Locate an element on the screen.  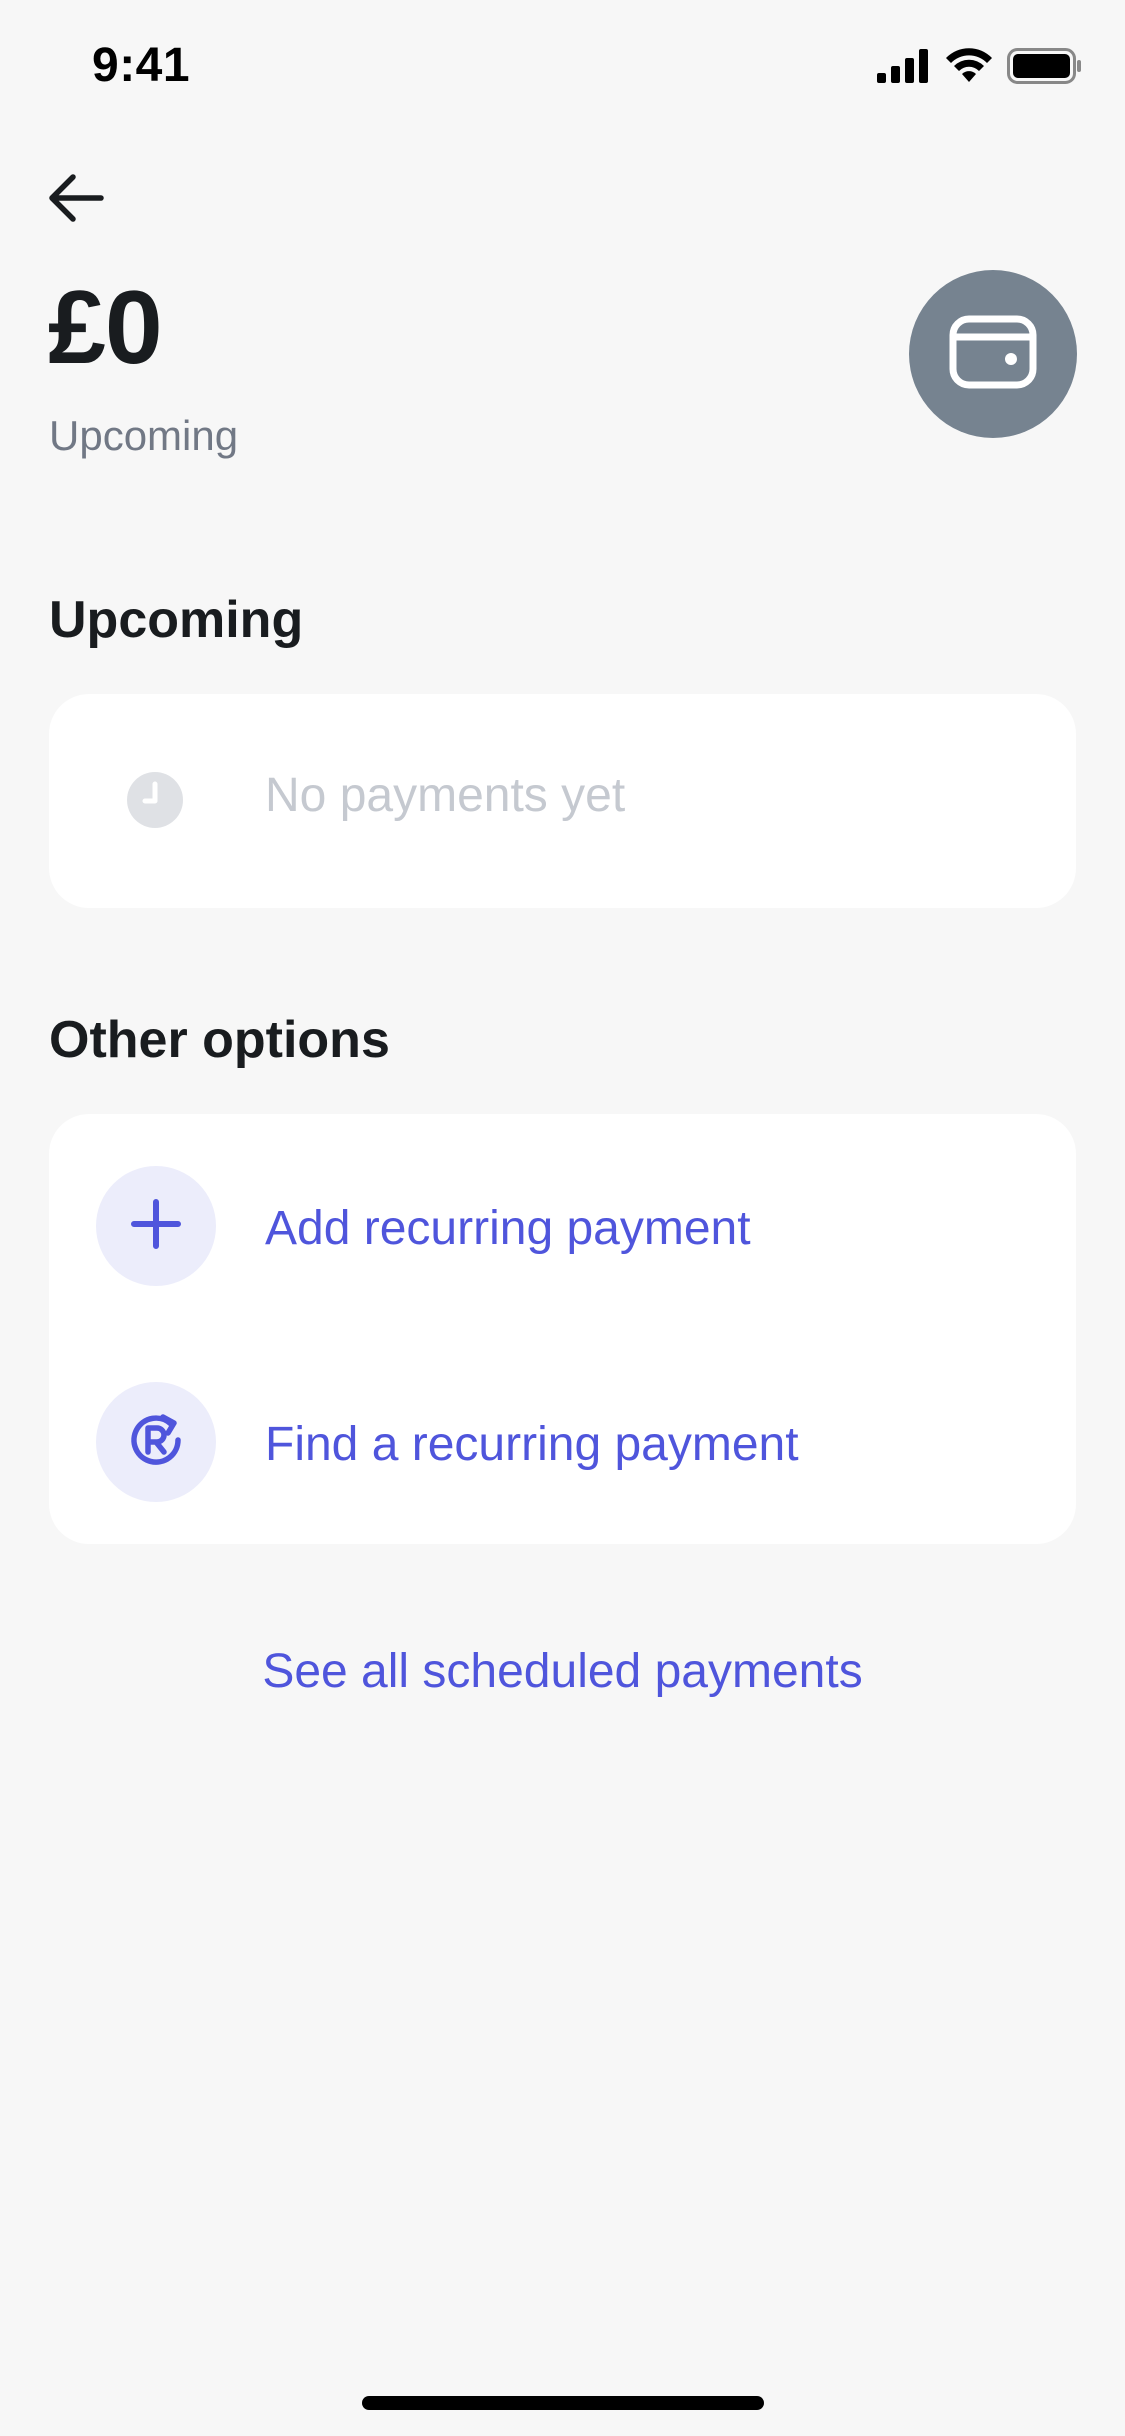
battery-icon is located at coordinates (1045, 68).